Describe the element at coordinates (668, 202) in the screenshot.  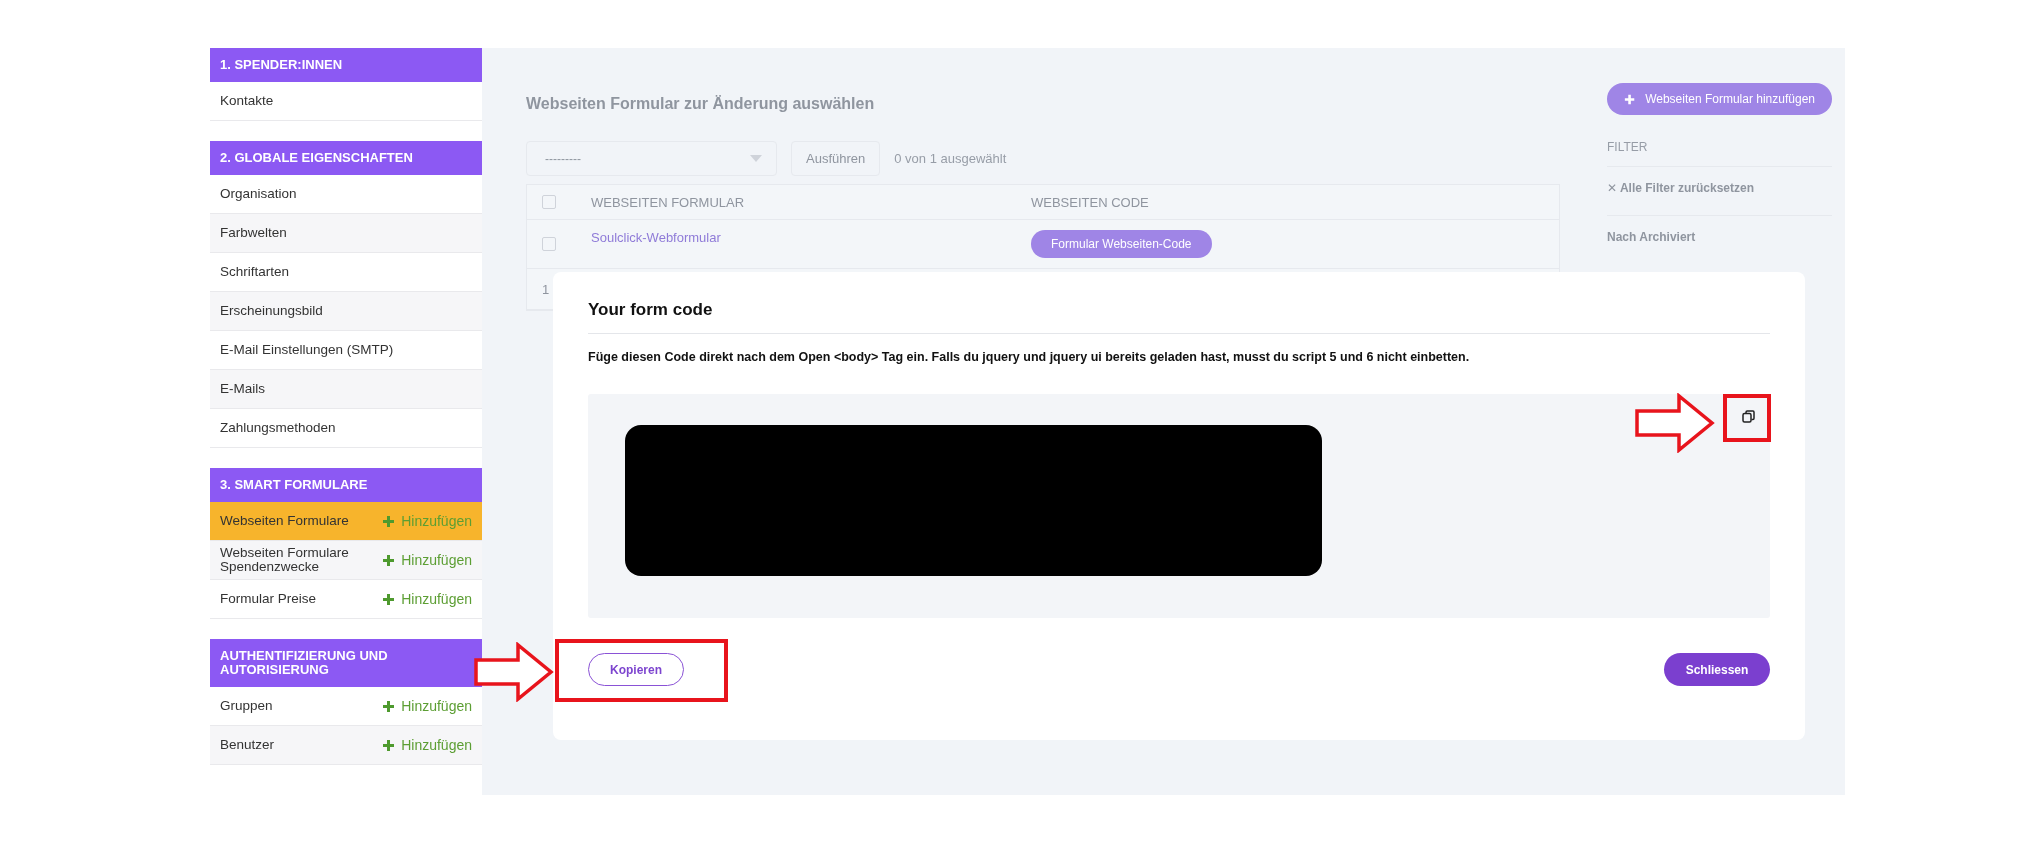
I see `column-header: WEBSEITEN FORMULAR` at that location.